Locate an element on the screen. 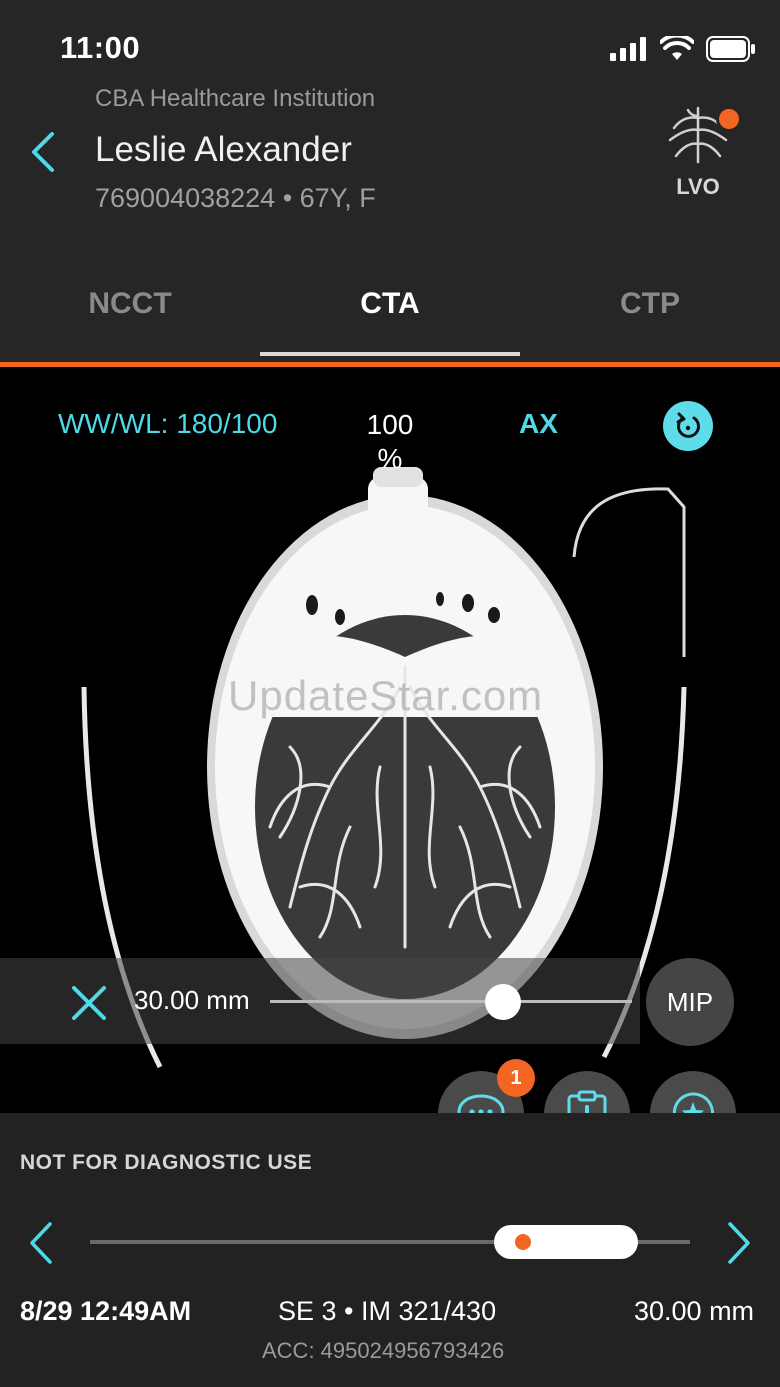 The image size is (780, 1387). mip-slider-thumb is located at coordinates (503, 1002).